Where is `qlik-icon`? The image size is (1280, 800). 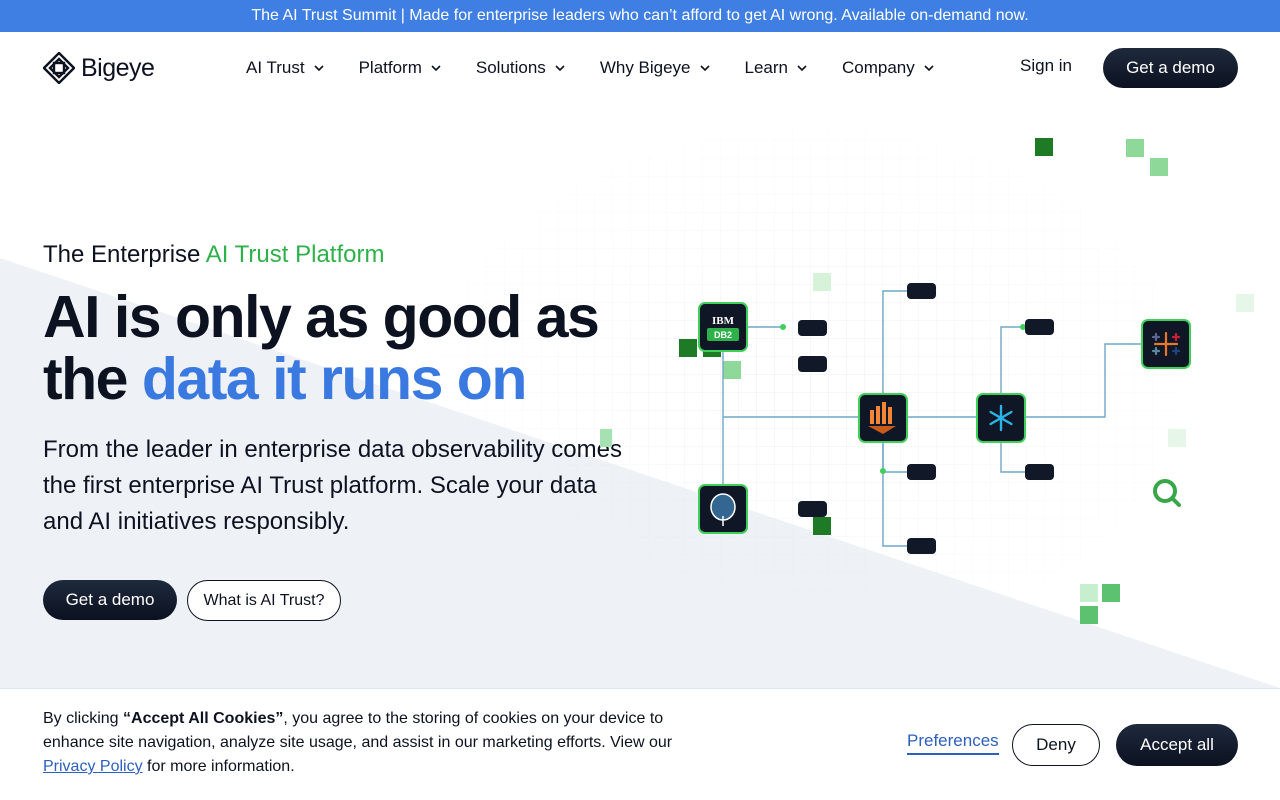
qlik-icon is located at coordinates (1167, 493).